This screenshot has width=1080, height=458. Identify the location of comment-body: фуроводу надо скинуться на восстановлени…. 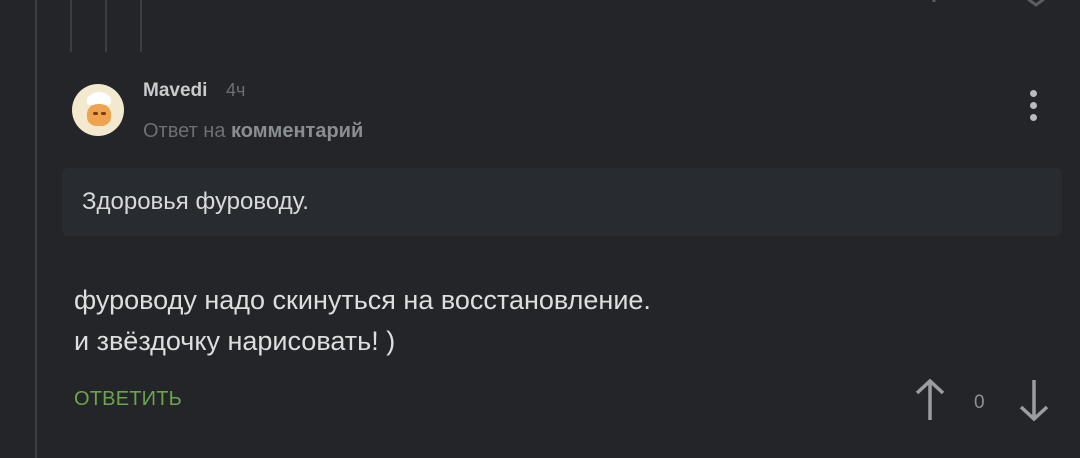
(362, 321).